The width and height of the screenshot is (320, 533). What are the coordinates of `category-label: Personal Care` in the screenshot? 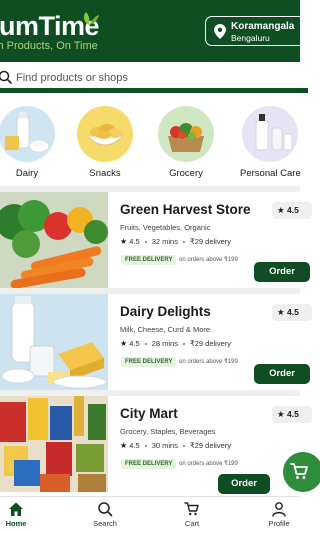 It's located at (270, 173).